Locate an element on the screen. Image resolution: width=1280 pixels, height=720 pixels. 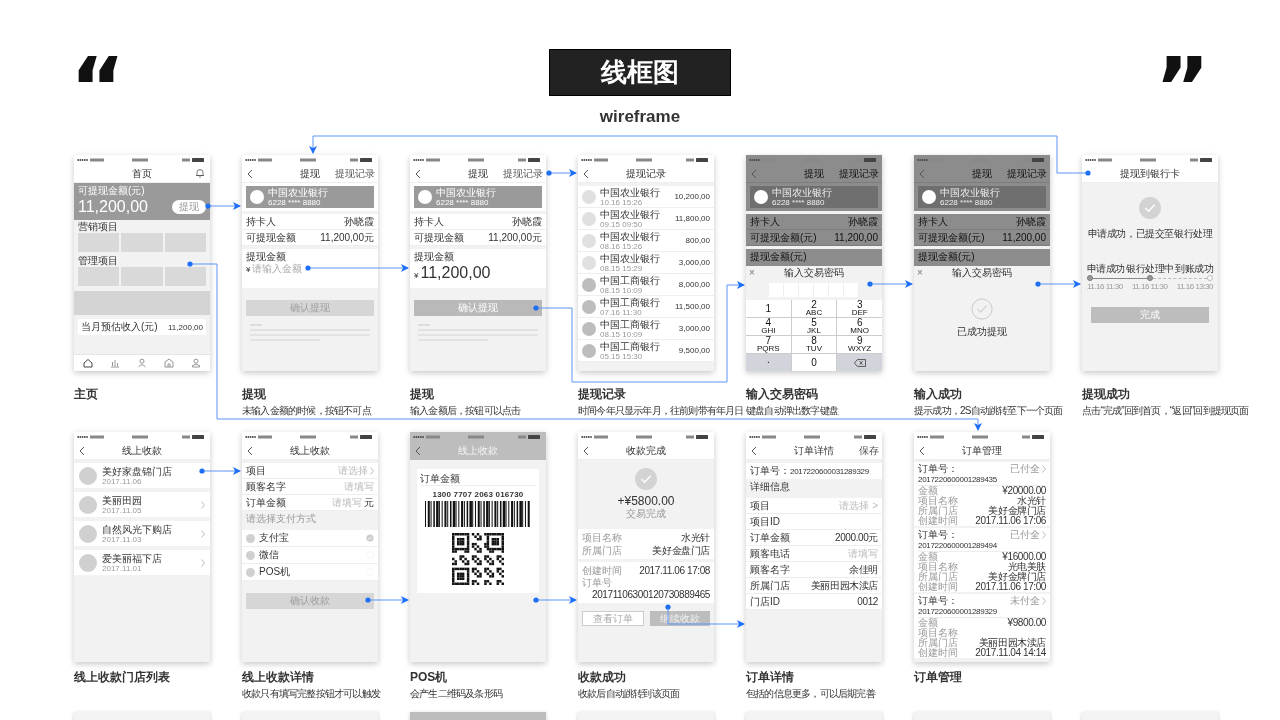
screen-caption-title: 提现成功 is located at coordinates (1106, 394).